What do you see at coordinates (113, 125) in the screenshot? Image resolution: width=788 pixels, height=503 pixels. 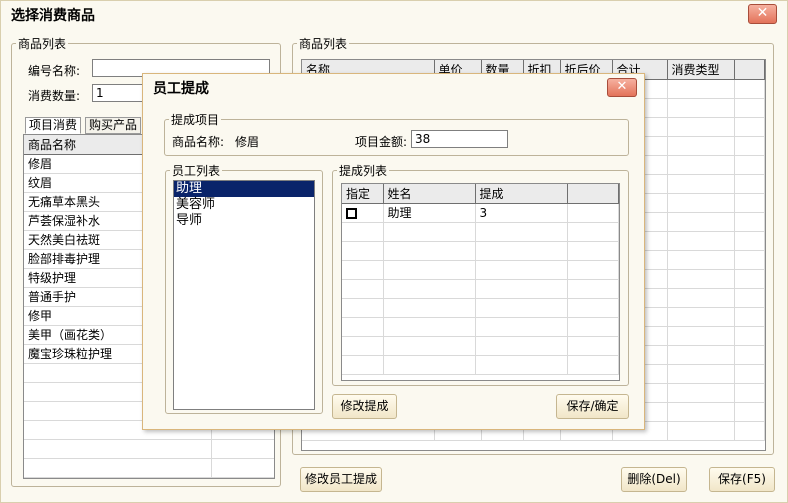 I see `tab-buy-product: 购买产品` at bounding box center [113, 125].